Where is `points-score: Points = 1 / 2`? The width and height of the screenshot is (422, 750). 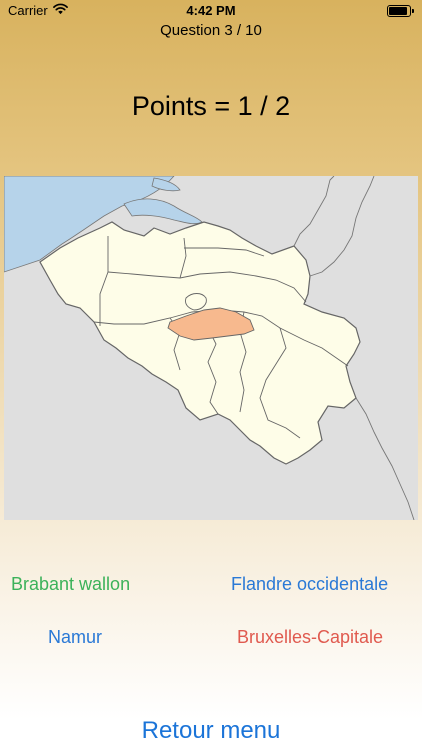
points-score: Points = 1 / 2 is located at coordinates (211, 106).